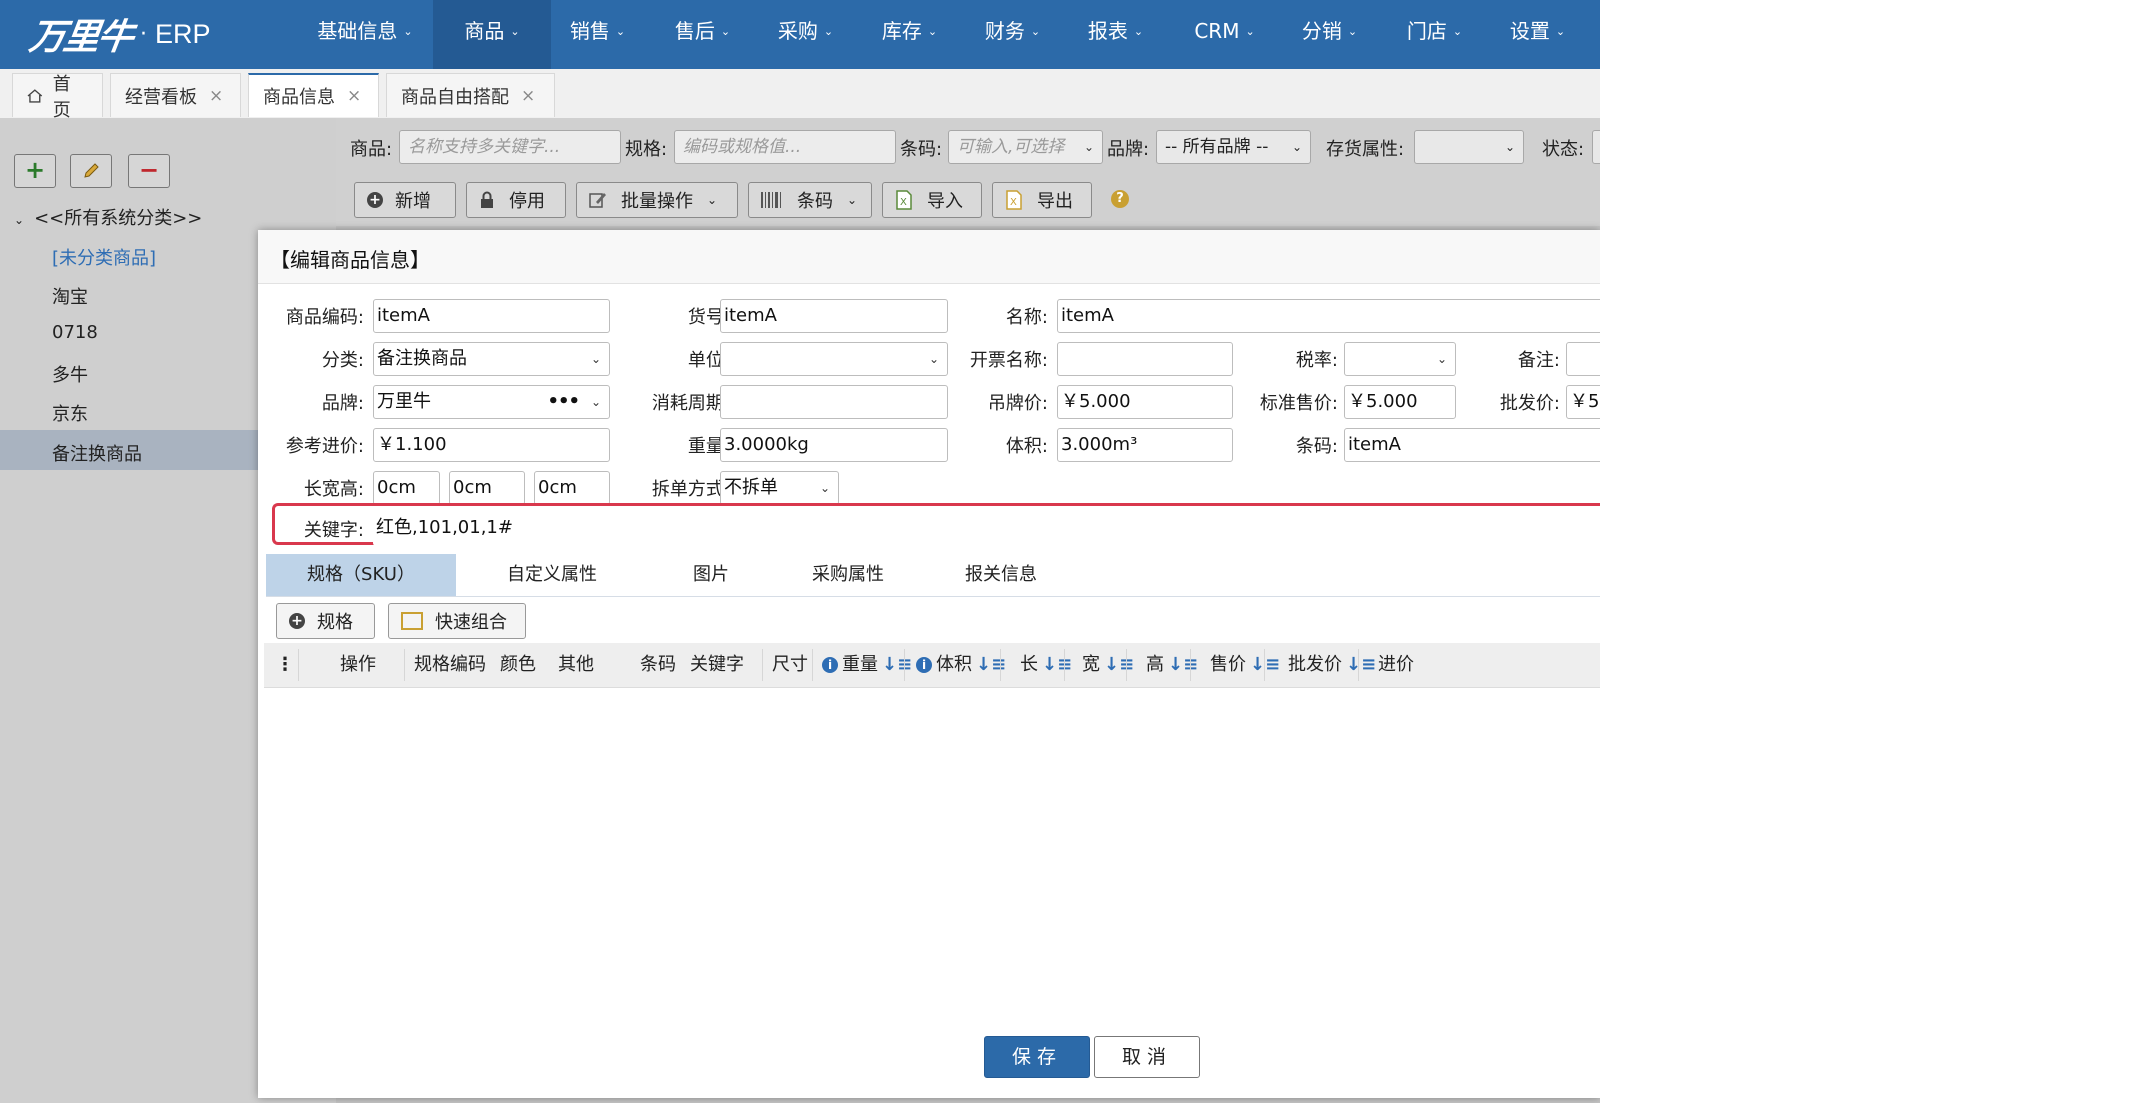 The image size is (2144, 1103). Describe the element at coordinates (1328, 316) in the screenshot. I see `name-input: itemA` at that location.